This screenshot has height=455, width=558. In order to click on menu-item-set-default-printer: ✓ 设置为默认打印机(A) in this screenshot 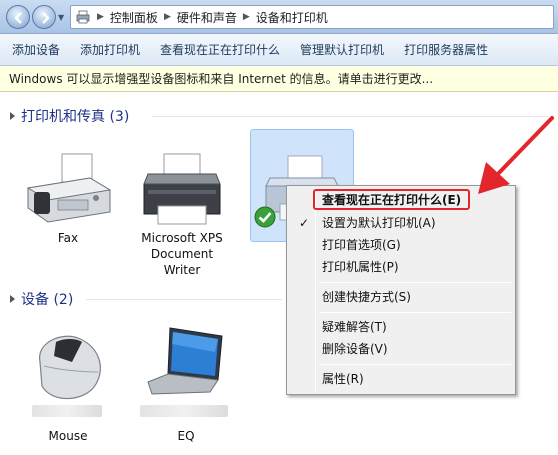, I will do `click(401, 223)`.